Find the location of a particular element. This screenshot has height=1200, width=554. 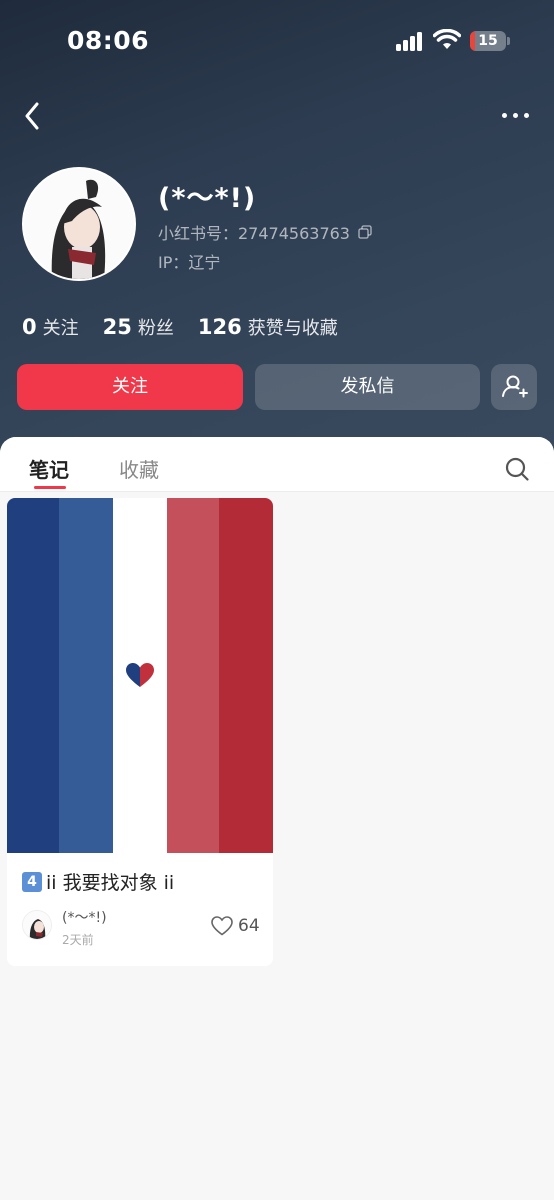

stat-followers-count: 25 is located at coordinates (117, 327).